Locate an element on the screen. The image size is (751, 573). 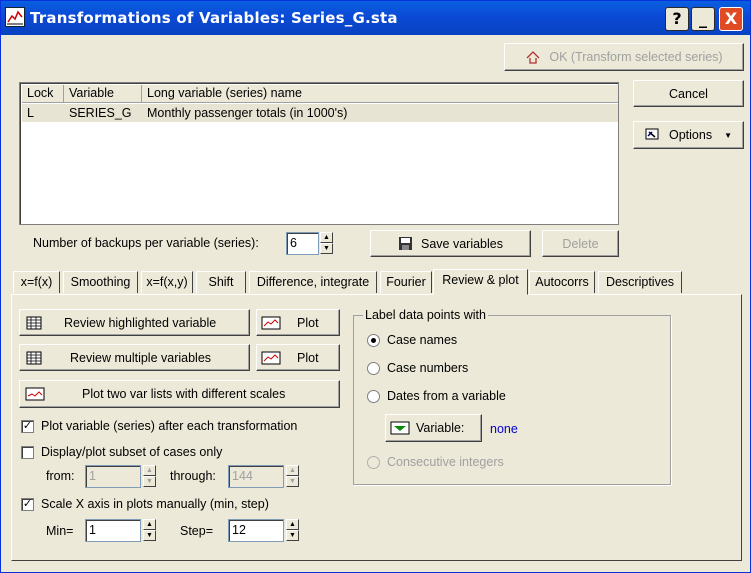
options-button-label: Options is located at coordinates (690, 135).